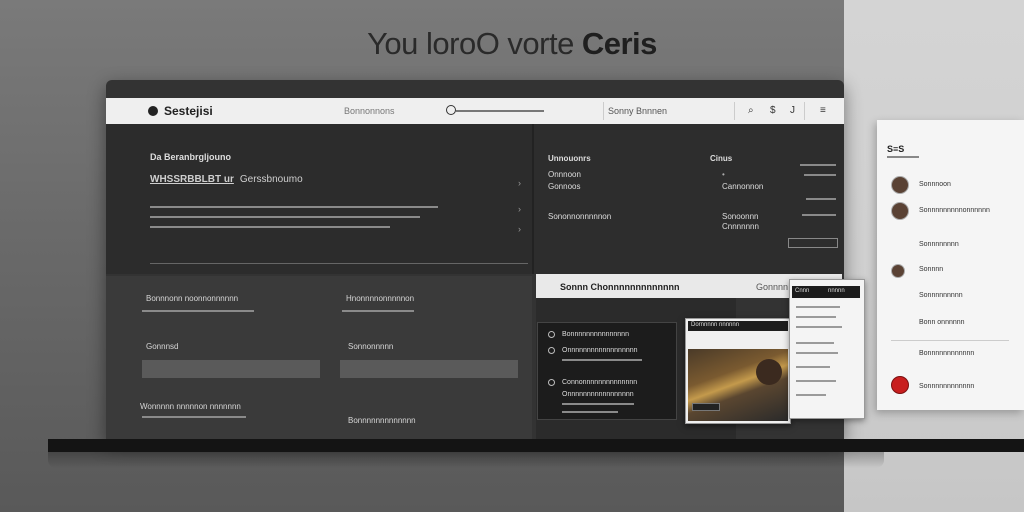 Image resolution: width=1024 pixels, height=512 pixels. What do you see at coordinates (802, 291) in the screenshot?
I see `document-header-label: Cnnn` at bounding box center [802, 291].